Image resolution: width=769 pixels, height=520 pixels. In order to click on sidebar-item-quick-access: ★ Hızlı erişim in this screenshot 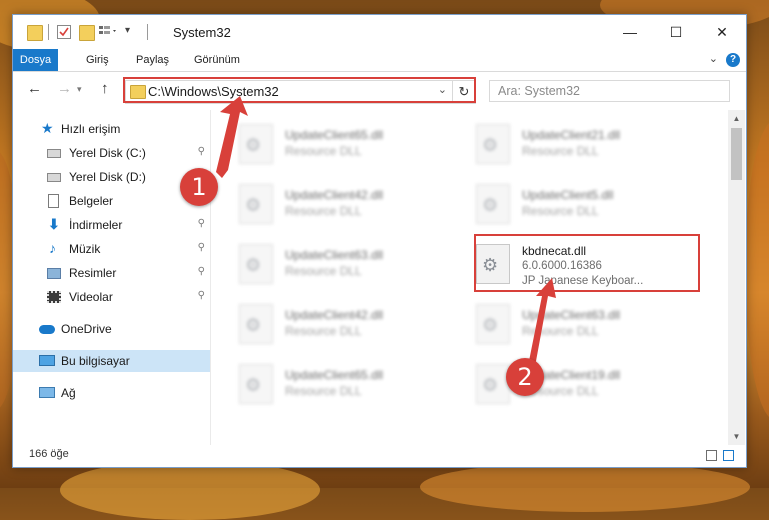, I will do `click(111, 129)`.